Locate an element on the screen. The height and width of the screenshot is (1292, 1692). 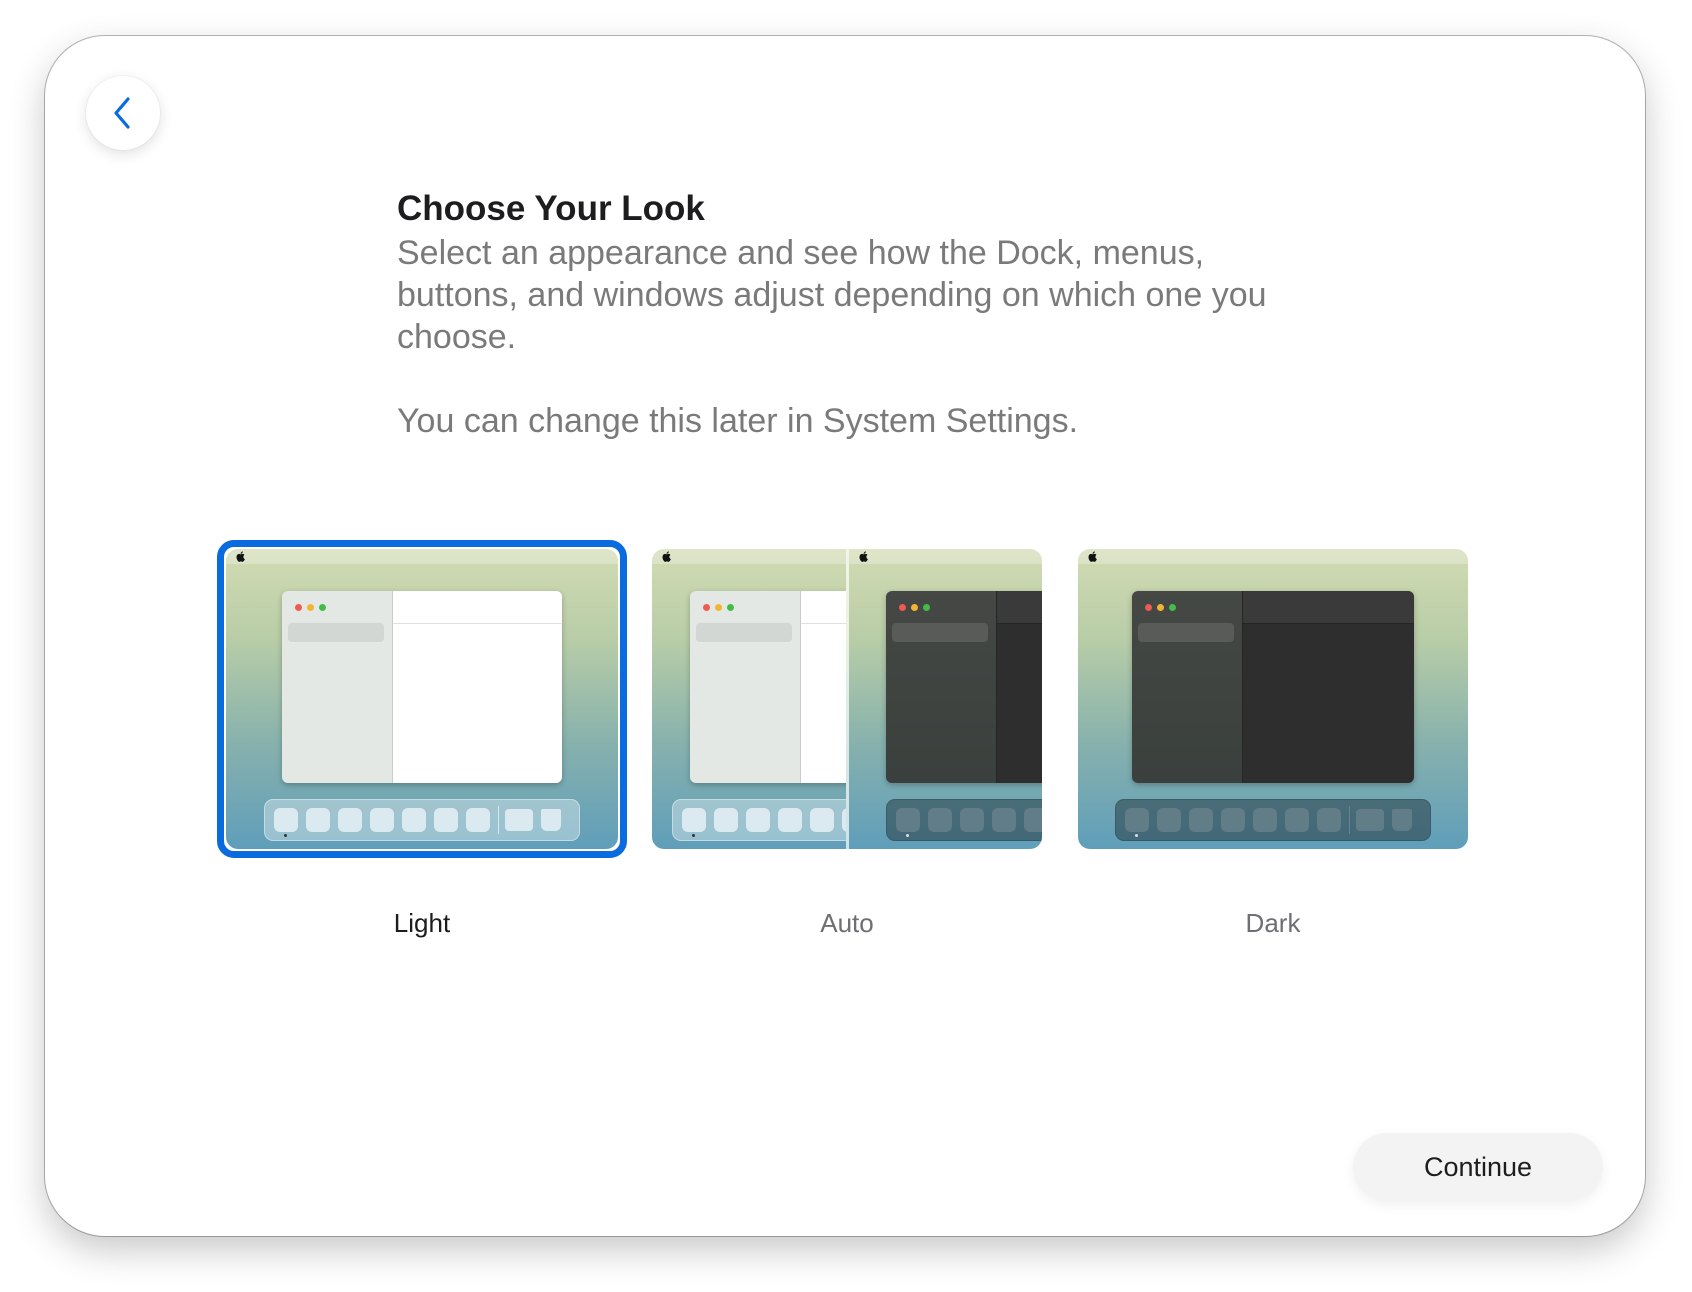
auto-light-half is located at coordinates (749, 699).